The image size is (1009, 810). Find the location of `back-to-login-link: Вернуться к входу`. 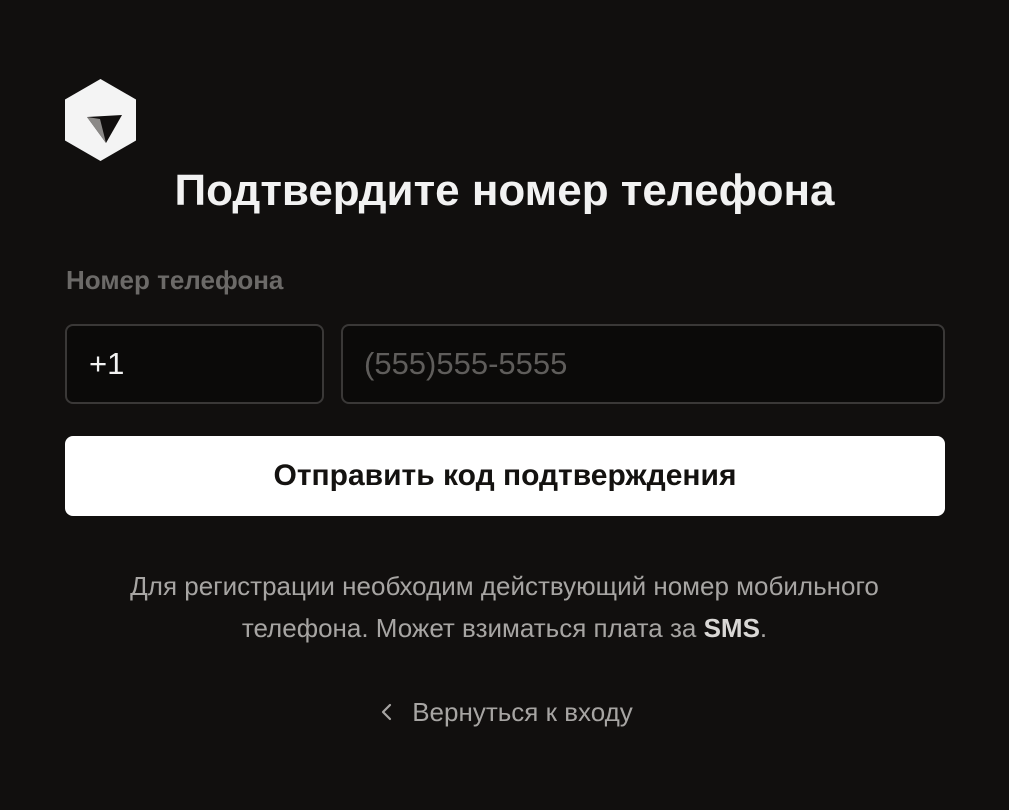

back-to-login-link: Вернуться к входу is located at coordinates (504, 712).